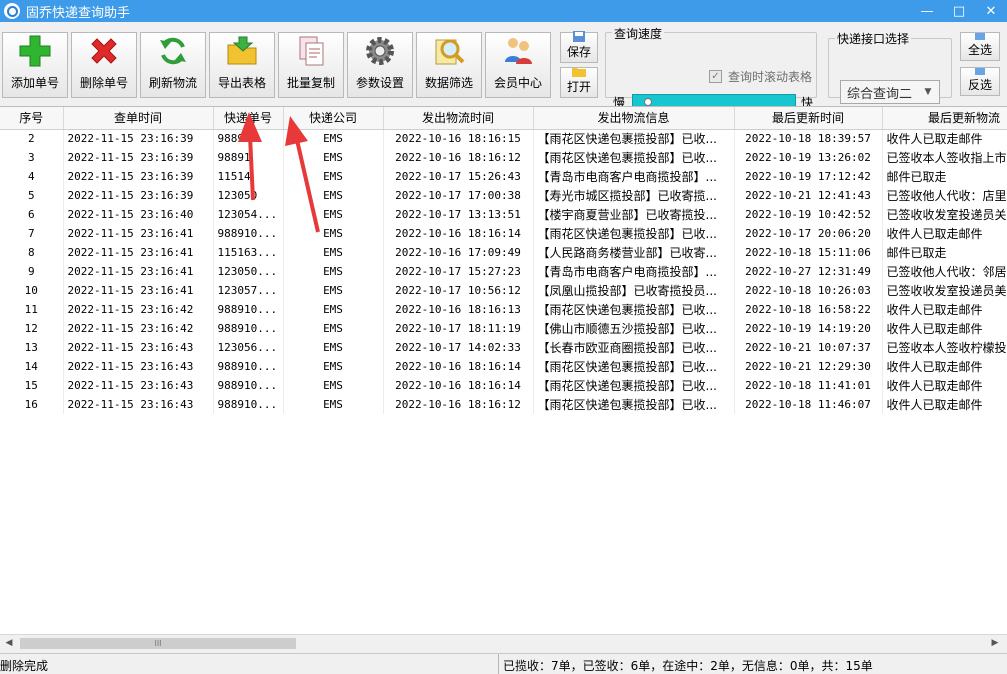  Describe the element at coordinates (458, 309) in the screenshot. I see `cell-send-time: 2022-10-16 18:16:13` at that location.